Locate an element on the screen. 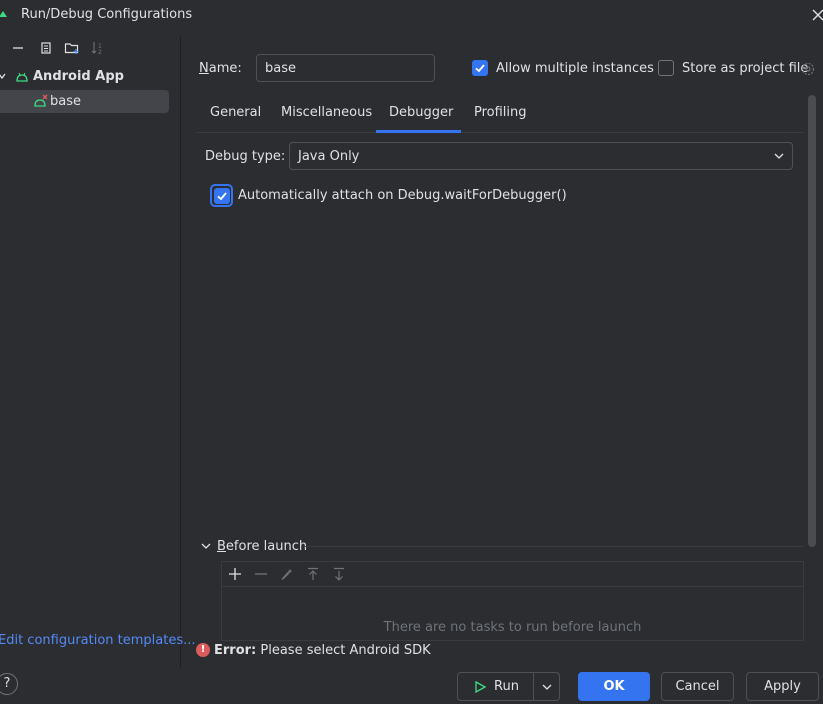  cancel-button: Cancel is located at coordinates (697, 686).